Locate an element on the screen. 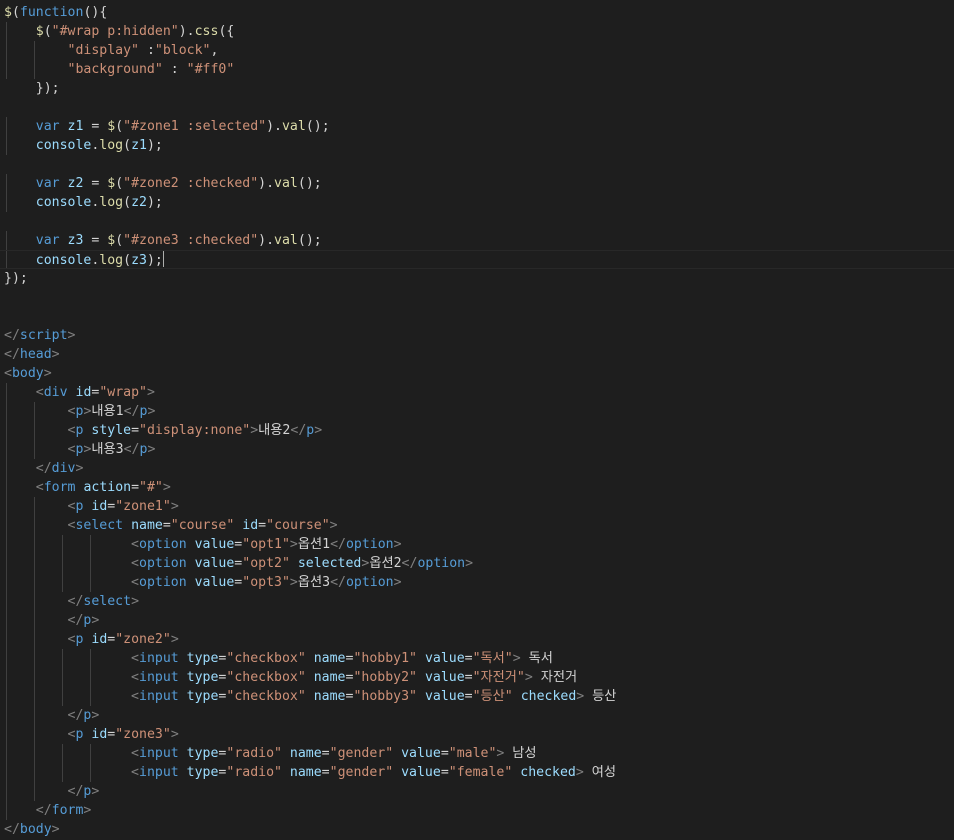 This screenshot has height=840, width=954. code-line: </select> is located at coordinates (477, 601).